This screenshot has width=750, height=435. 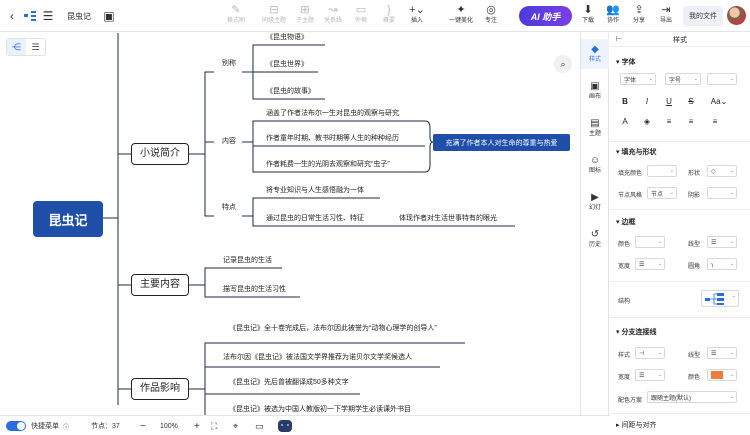 What do you see at coordinates (332, 114) in the screenshot?
I see `inner-item: 涵盖了作者法布尔一生对昆虫的观察与研究` at bounding box center [332, 114].